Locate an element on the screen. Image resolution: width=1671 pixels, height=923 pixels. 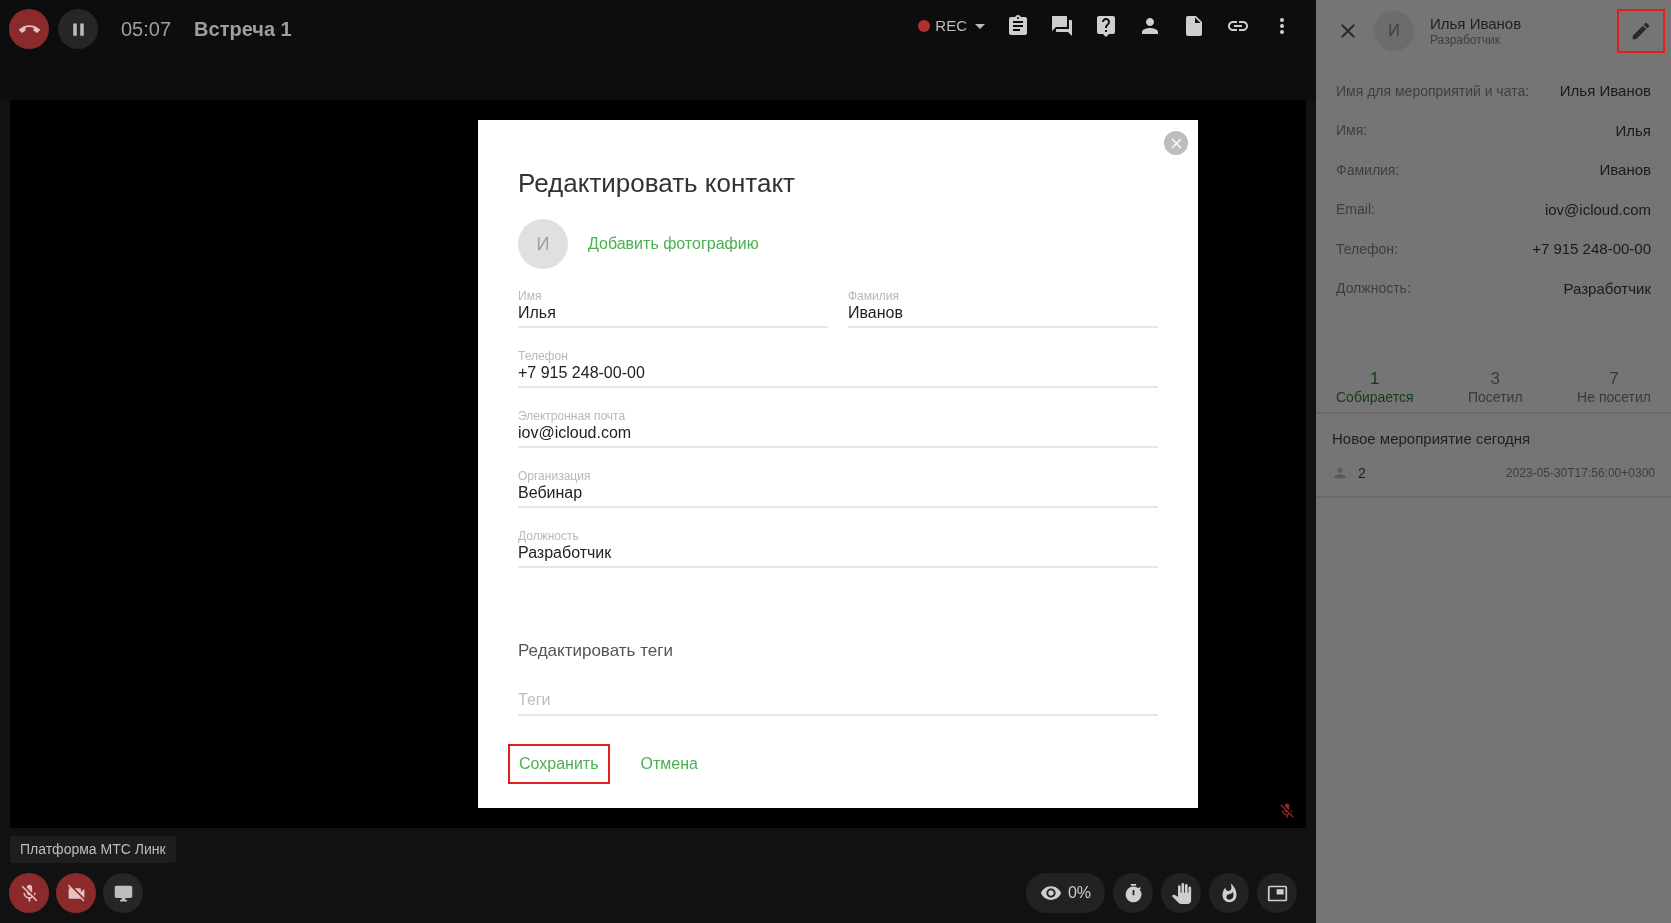
call-timer: 05:07 is located at coordinates (146, 29).